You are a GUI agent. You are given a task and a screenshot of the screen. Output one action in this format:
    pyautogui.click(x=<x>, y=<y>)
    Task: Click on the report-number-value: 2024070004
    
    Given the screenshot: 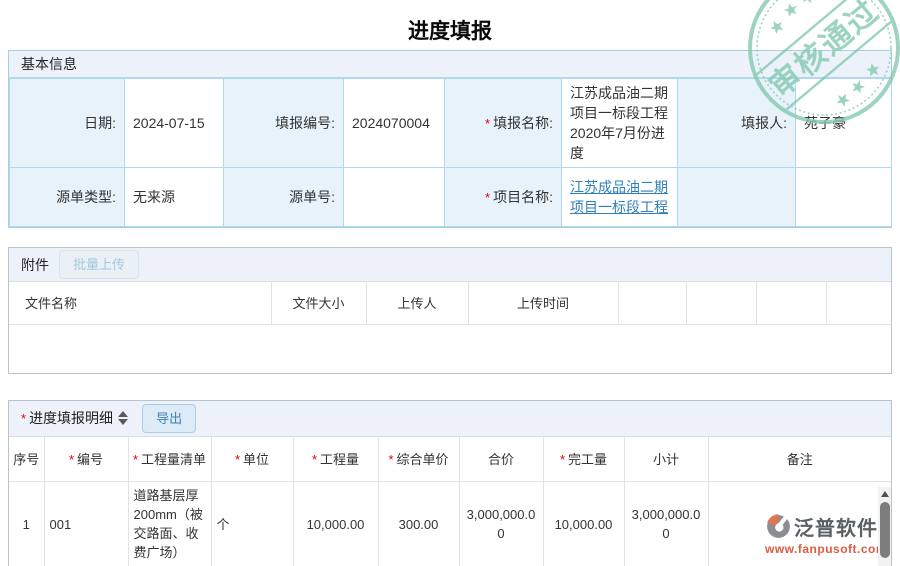 What is the action you would take?
    pyautogui.click(x=394, y=123)
    